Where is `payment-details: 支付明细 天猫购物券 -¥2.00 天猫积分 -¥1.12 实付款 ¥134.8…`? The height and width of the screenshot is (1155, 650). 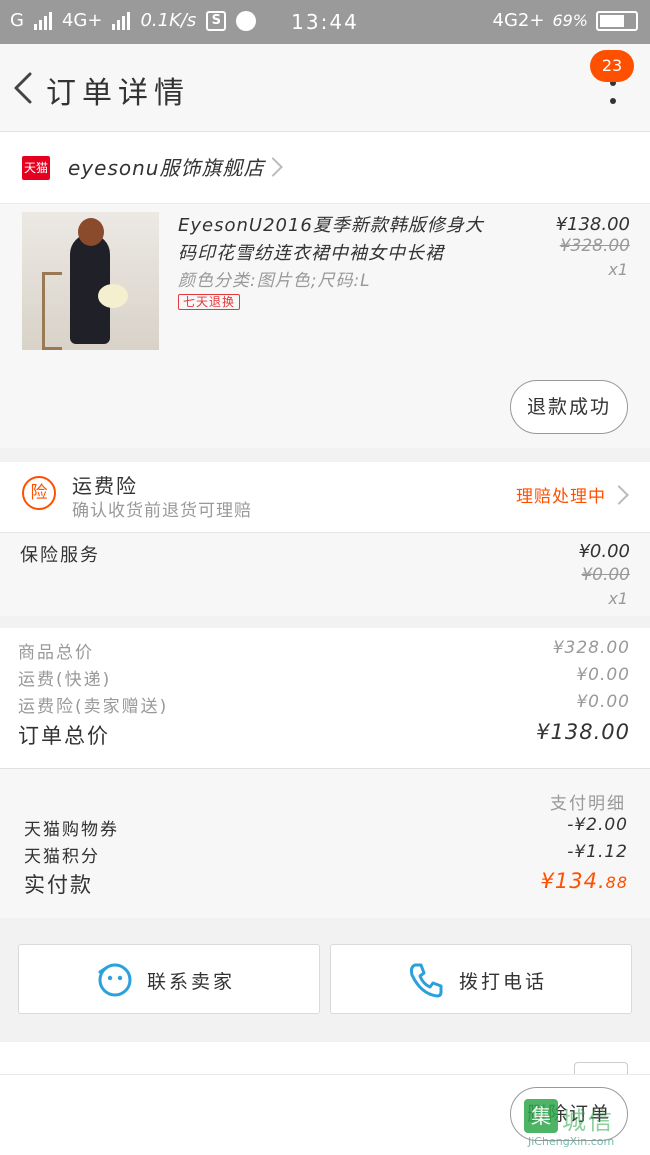
payment-details: 支付明细 天猫购物券 -¥2.00 天猫积分 -¥1.12 实付款 ¥134.8… is located at coordinates (325, 843).